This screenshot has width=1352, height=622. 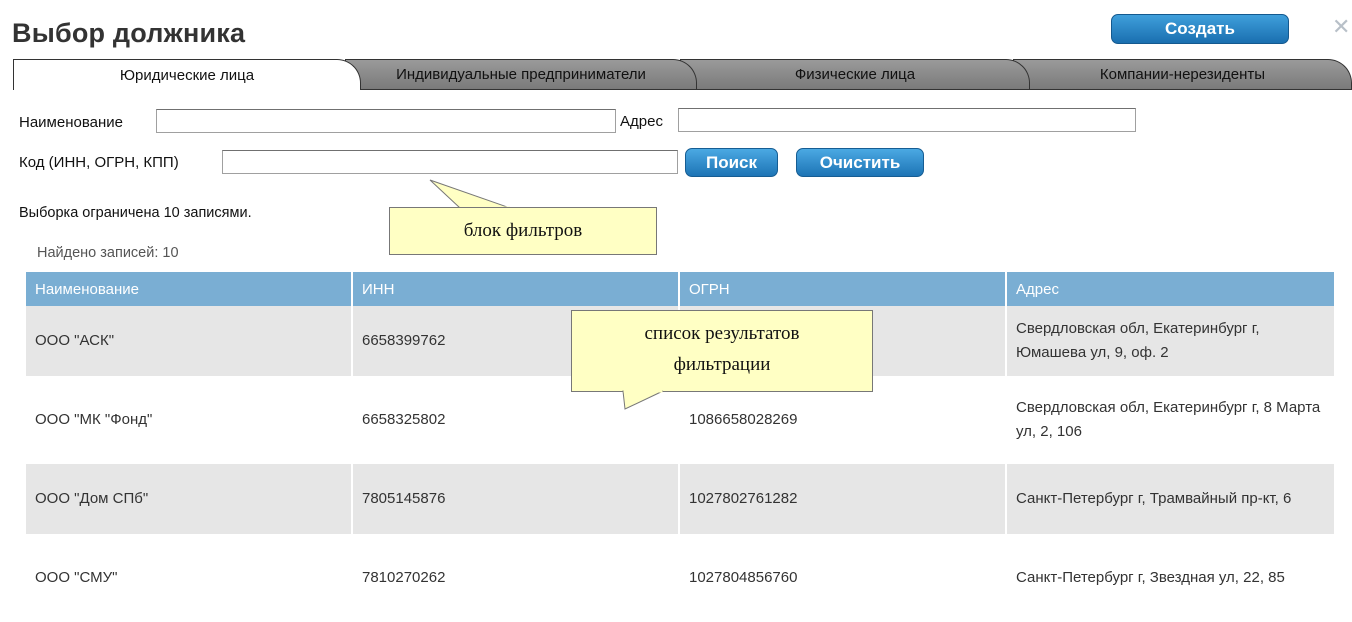 What do you see at coordinates (1342, 27) in the screenshot?
I see `close-icon: ✕` at bounding box center [1342, 27].